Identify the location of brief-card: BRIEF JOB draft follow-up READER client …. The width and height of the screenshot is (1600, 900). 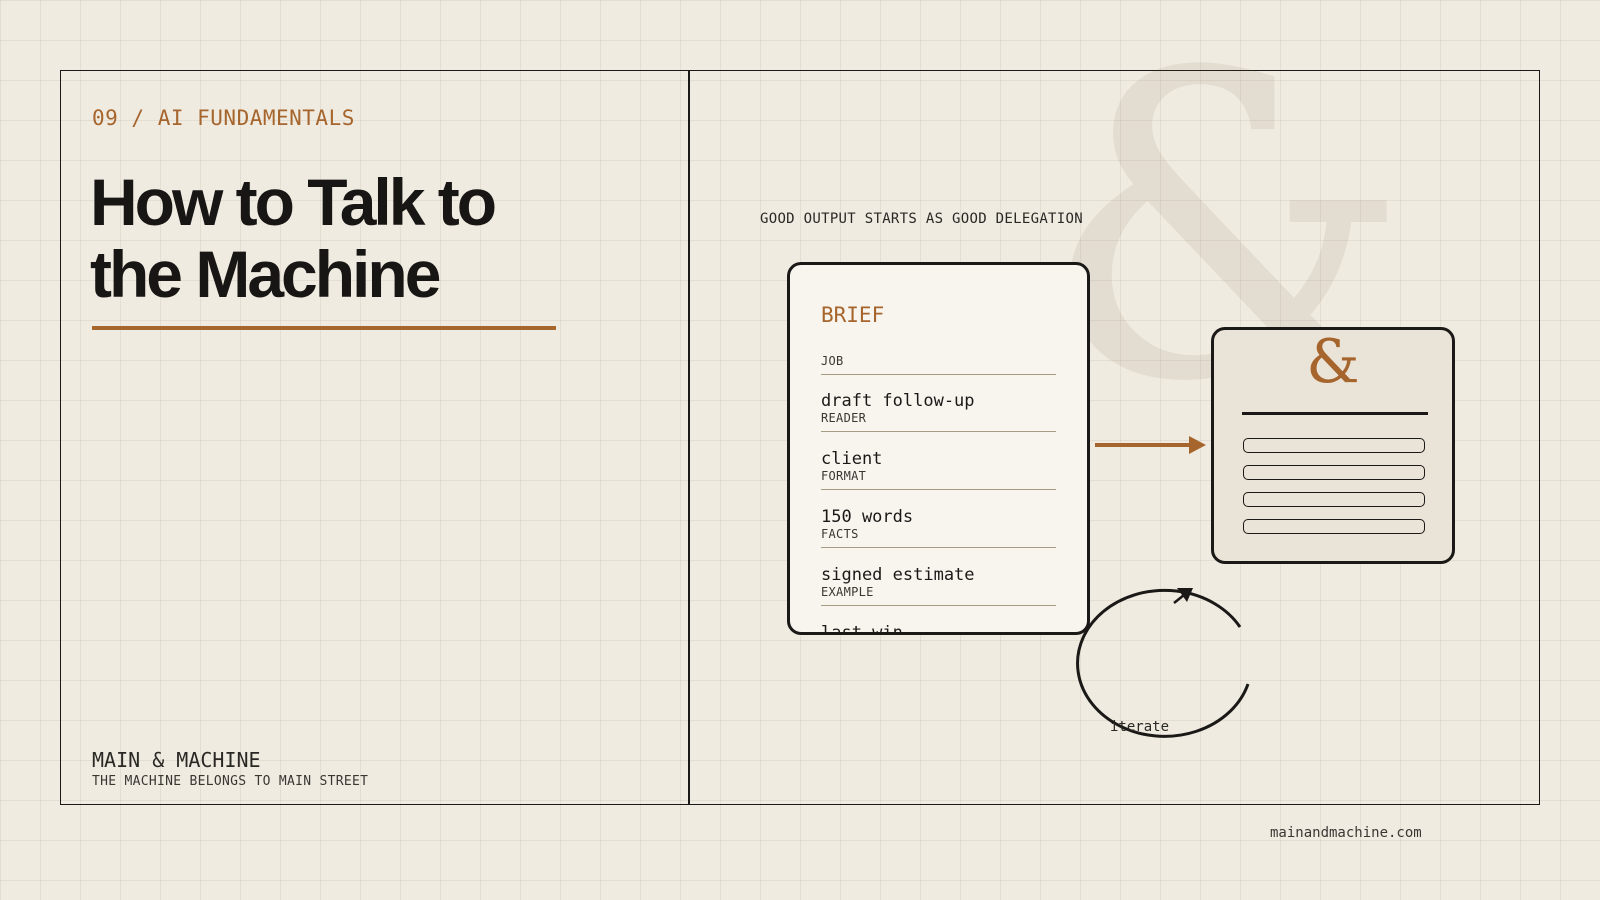
(938, 448).